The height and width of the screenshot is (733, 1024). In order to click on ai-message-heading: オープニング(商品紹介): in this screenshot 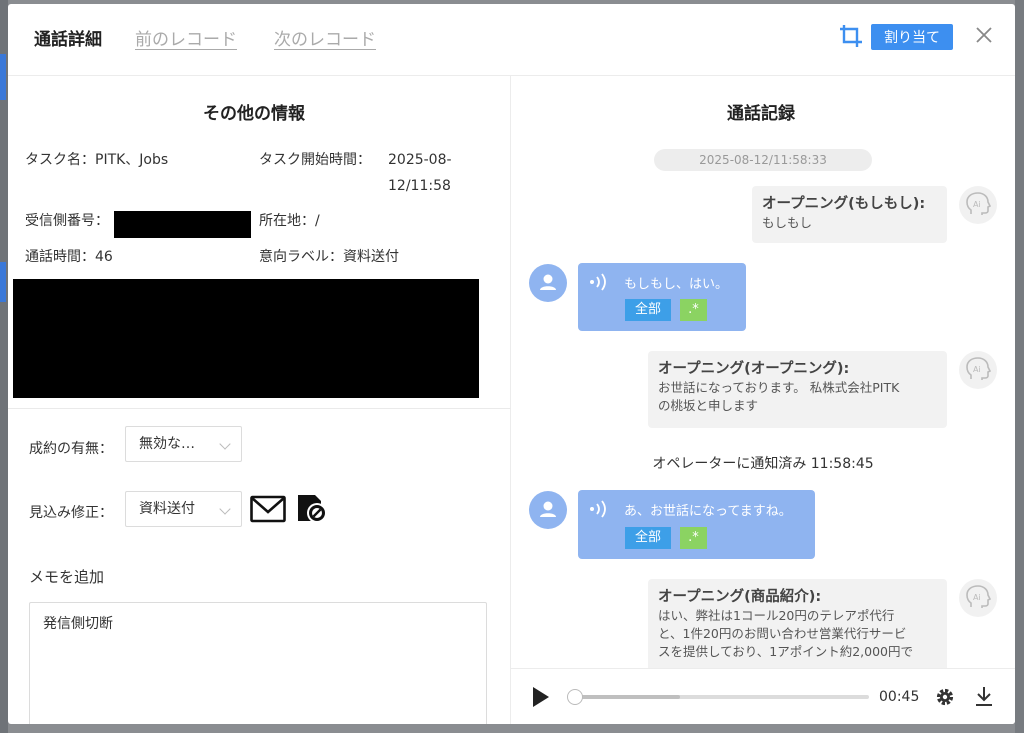, I will do `click(740, 597)`.